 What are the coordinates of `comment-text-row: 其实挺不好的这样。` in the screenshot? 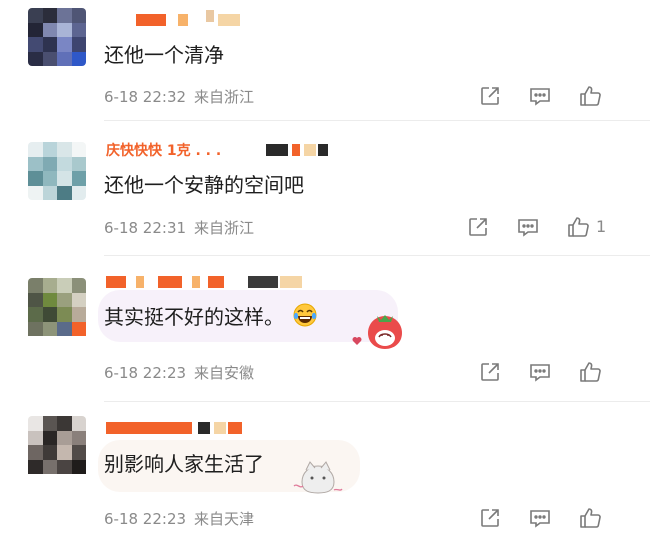 It's located at (211, 316).